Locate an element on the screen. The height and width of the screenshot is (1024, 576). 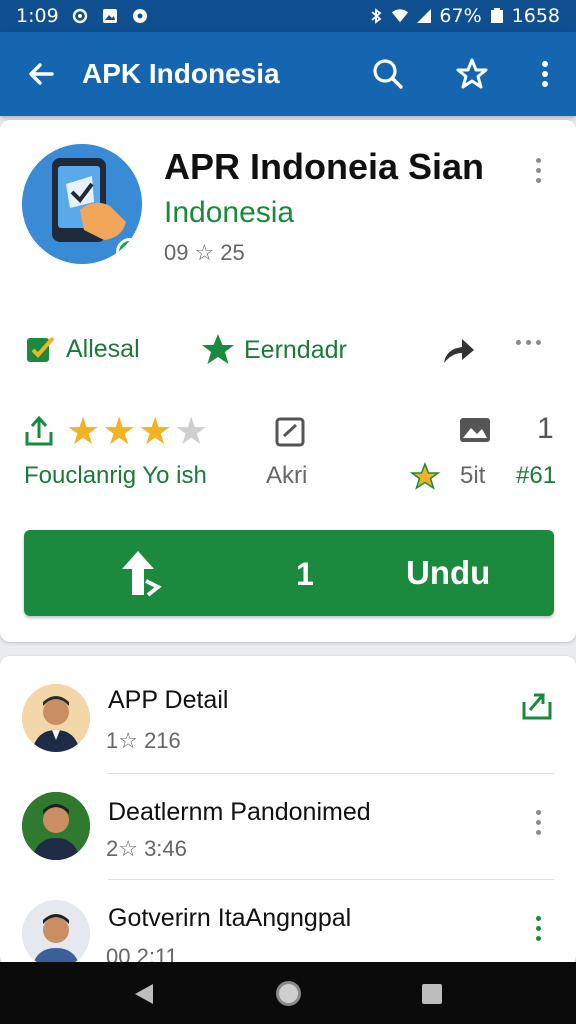
list-item-title: Gotverirn ItaAngngpal is located at coordinates (230, 918).